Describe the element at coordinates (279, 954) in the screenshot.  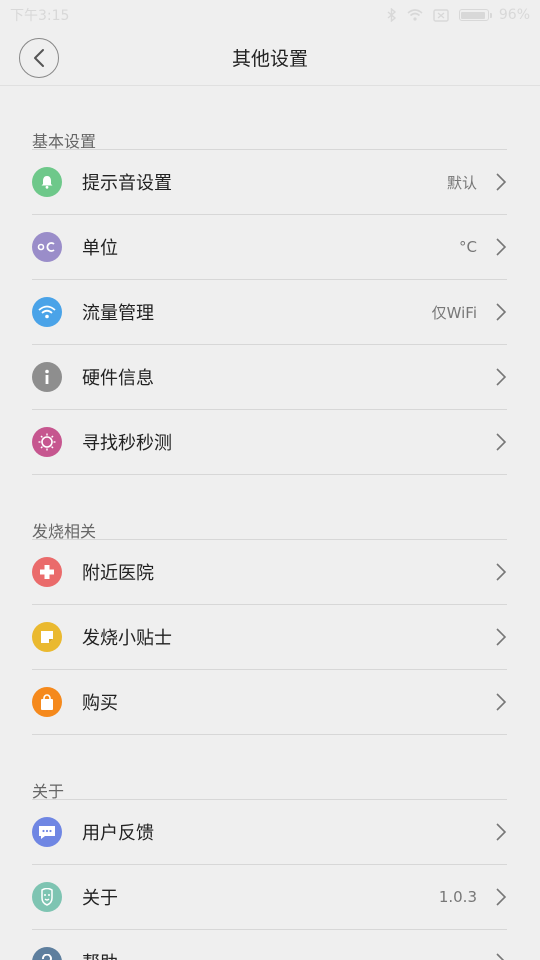
I see `setting-label: 帮助` at that location.